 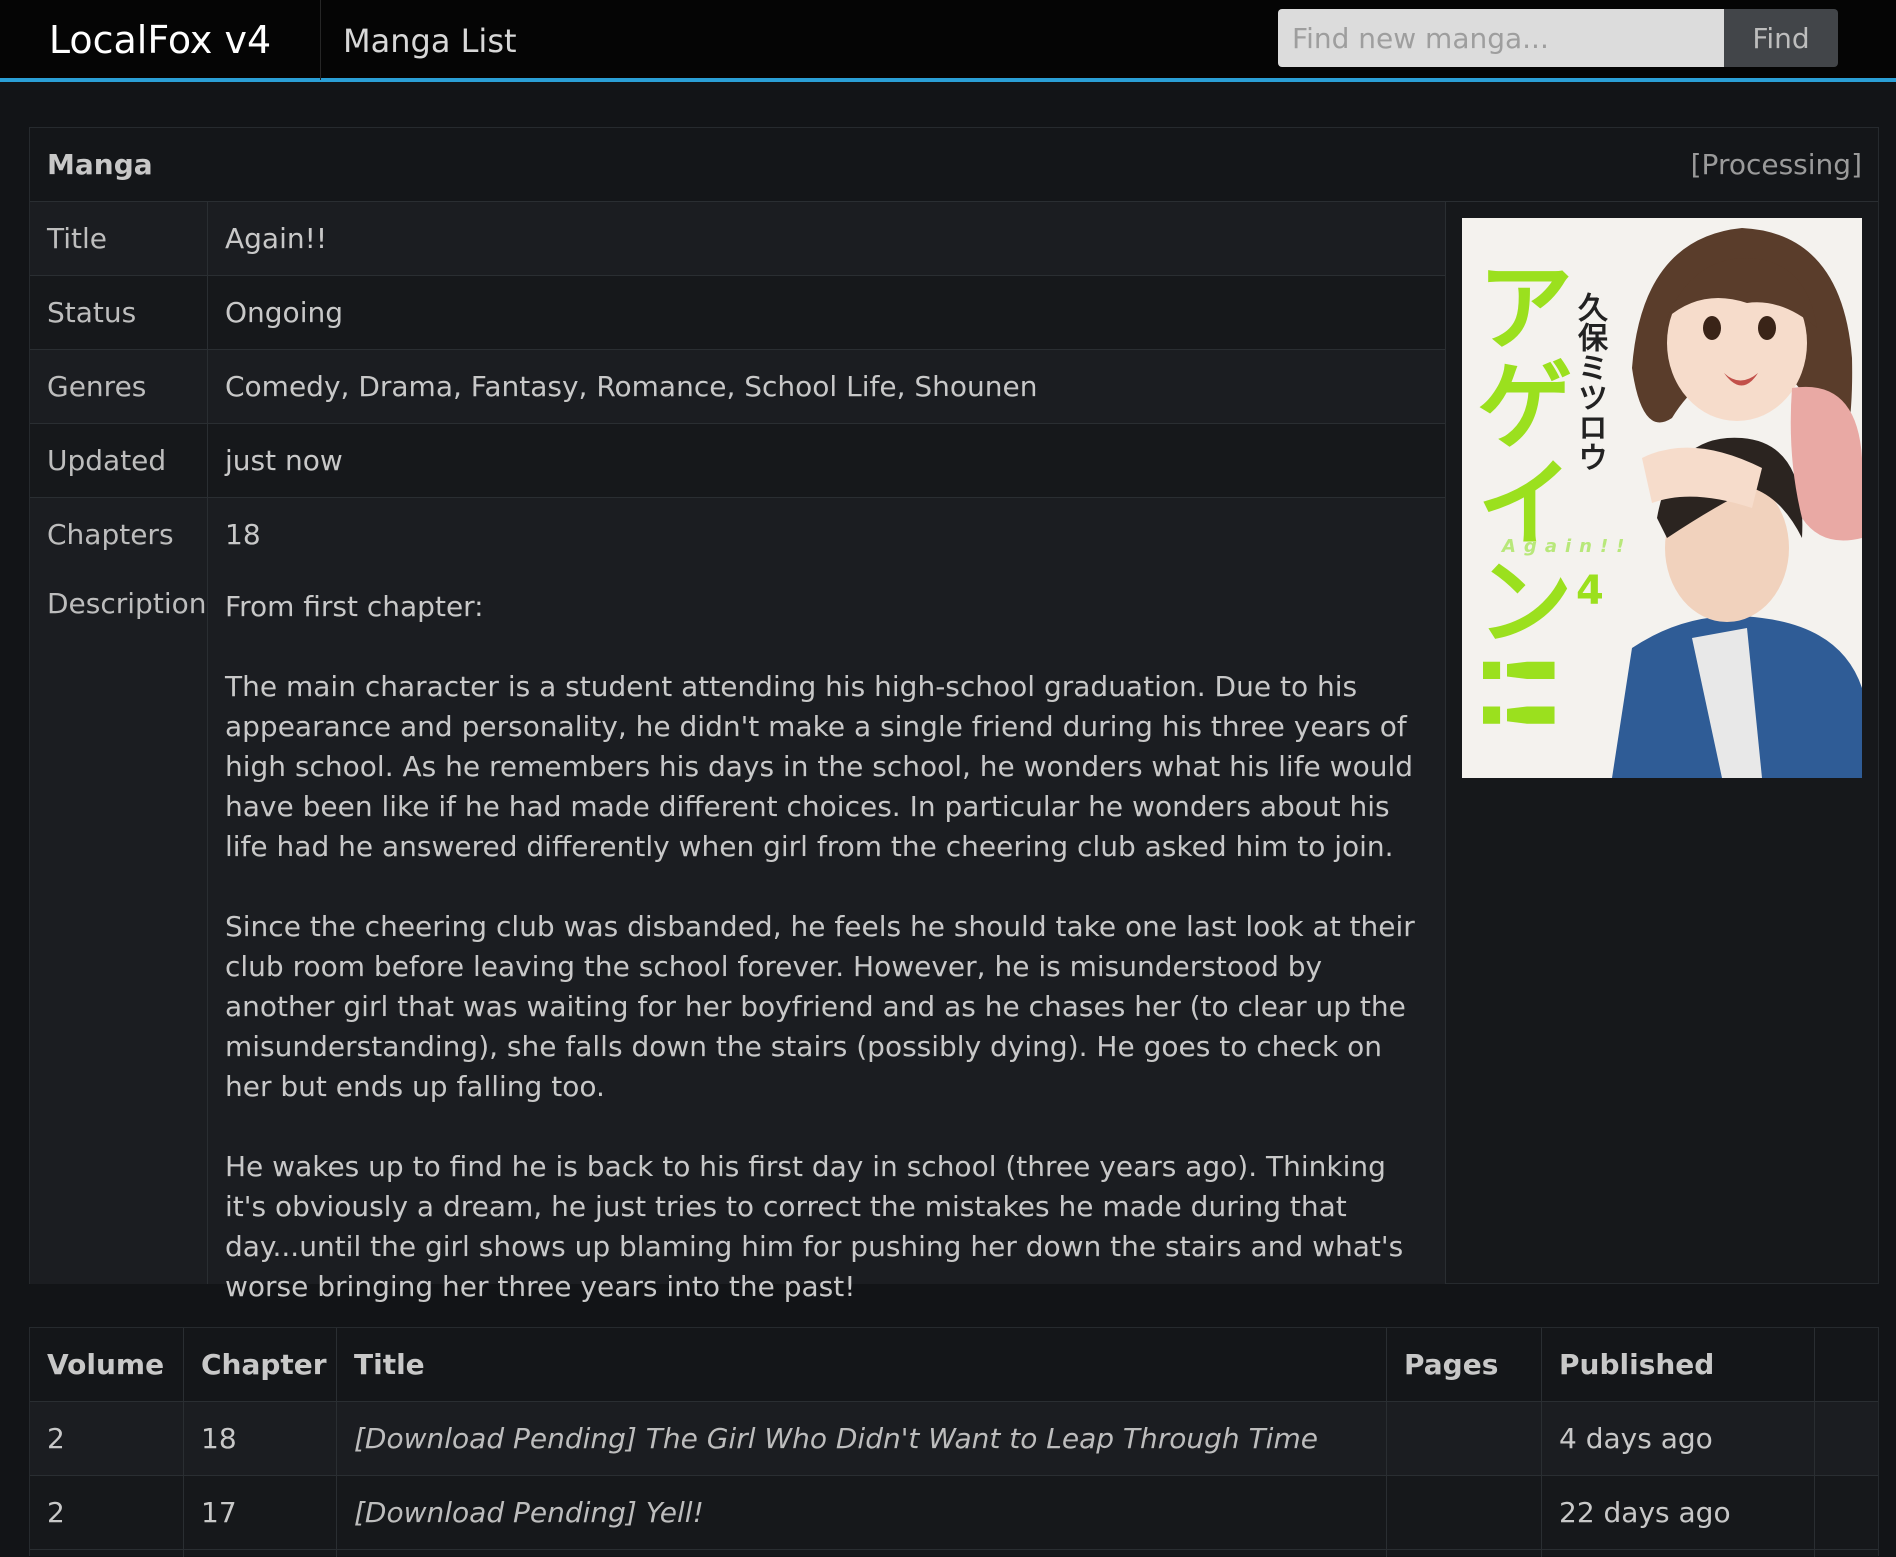 I want to click on label-chapters: Chapters, so click(x=110, y=534).